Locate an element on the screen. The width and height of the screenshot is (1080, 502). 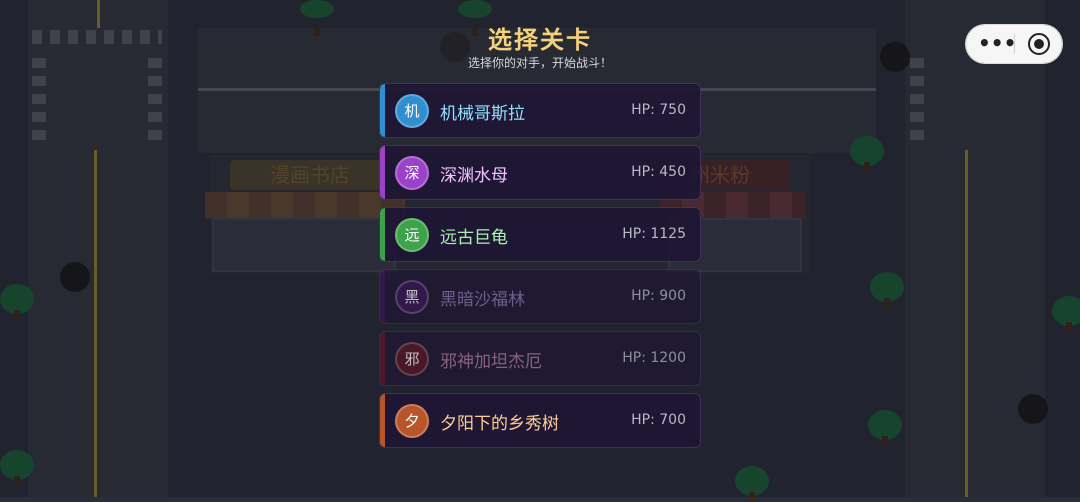
page-title: 选择关卡 is located at coordinates (540, 40).